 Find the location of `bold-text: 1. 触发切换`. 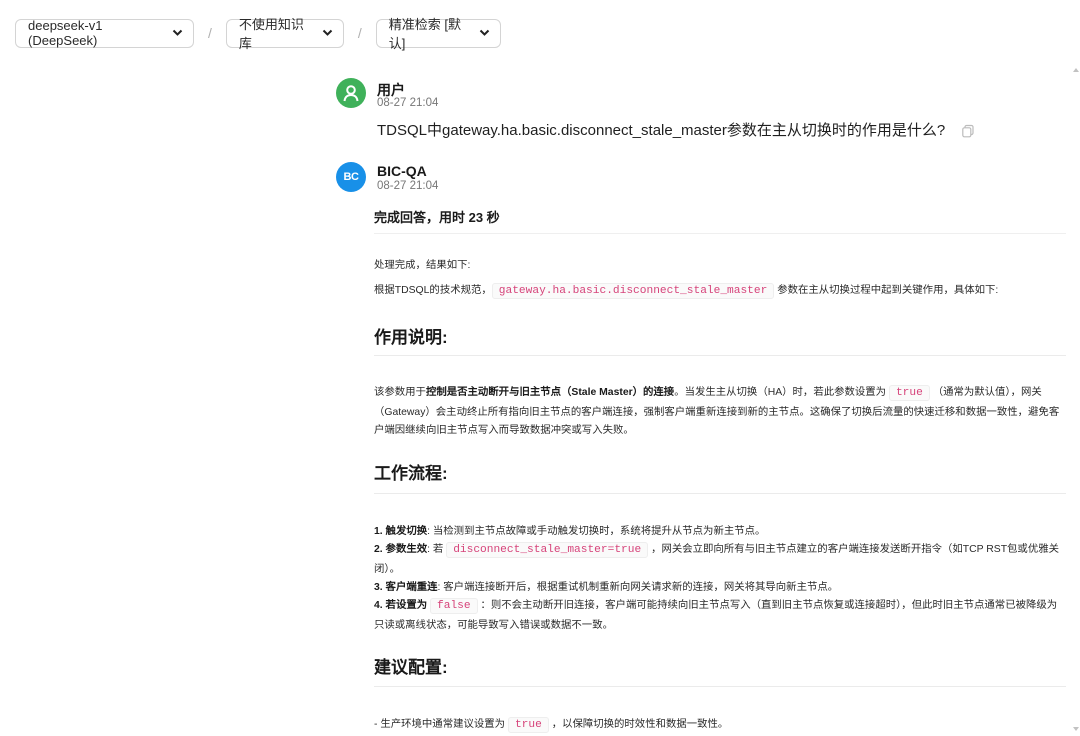

bold-text: 1. 触发切换 is located at coordinates (401, 531).